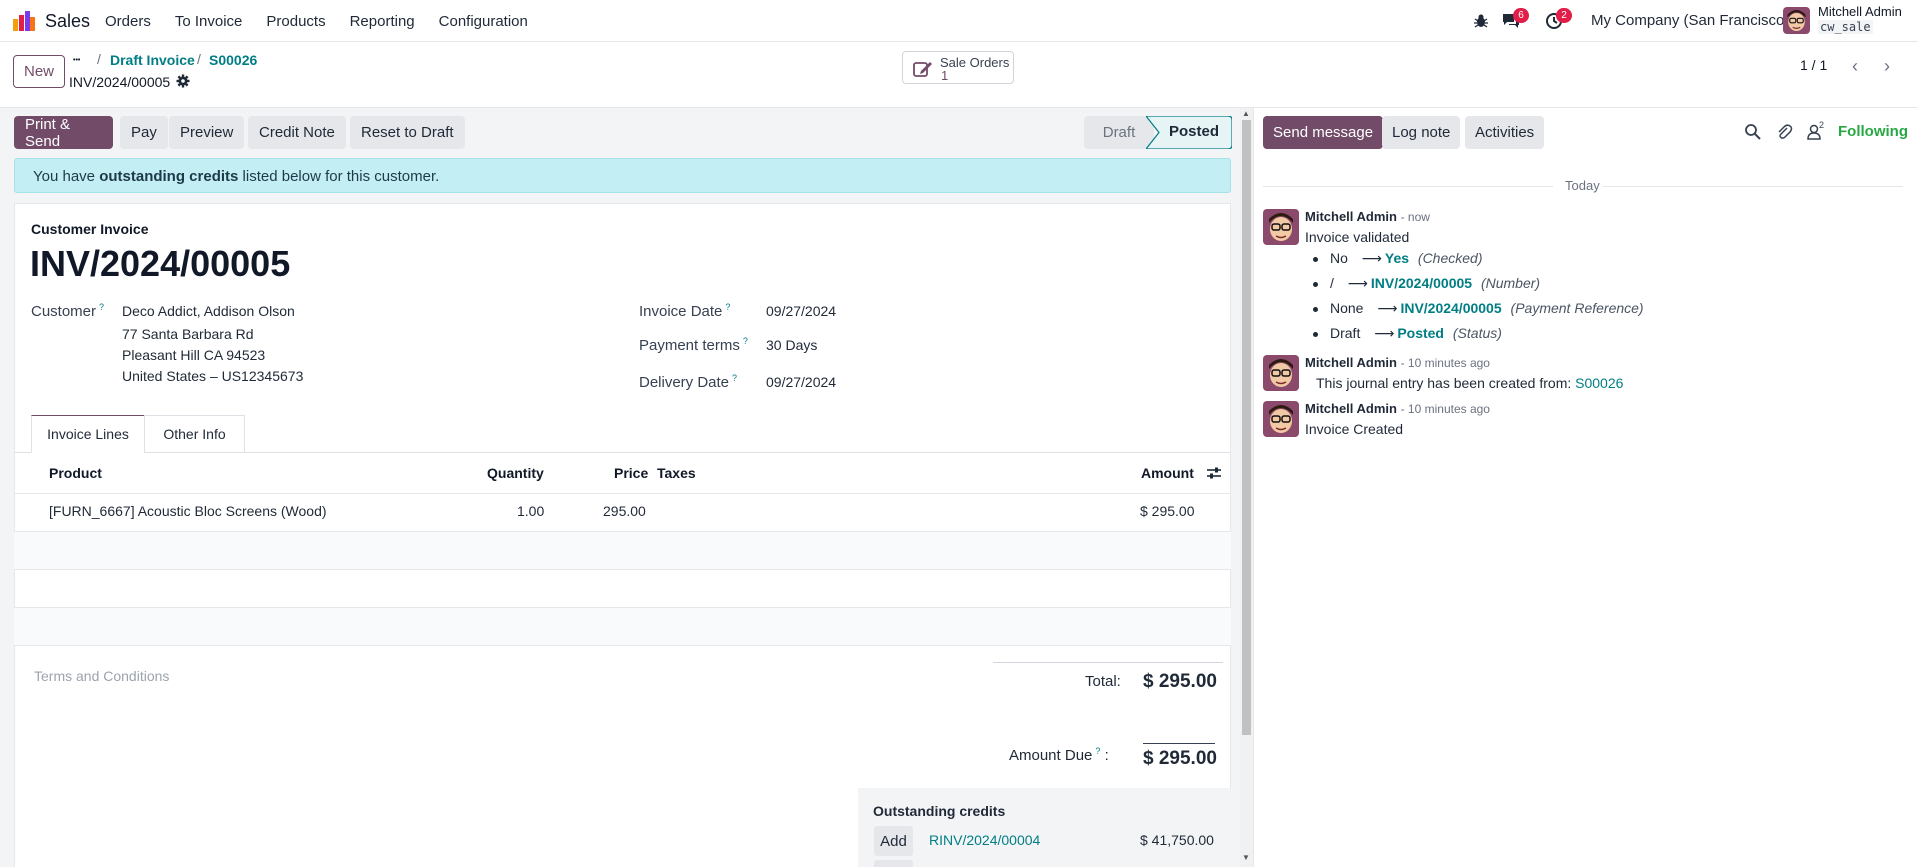 Image resolution: width=1918 pixels, height=867 pixels. What do you see at coordinates (984, 840) in the screenshot?
I see `credit-reference-link: RINV/2024/00004` at bounding box center [984, 840].